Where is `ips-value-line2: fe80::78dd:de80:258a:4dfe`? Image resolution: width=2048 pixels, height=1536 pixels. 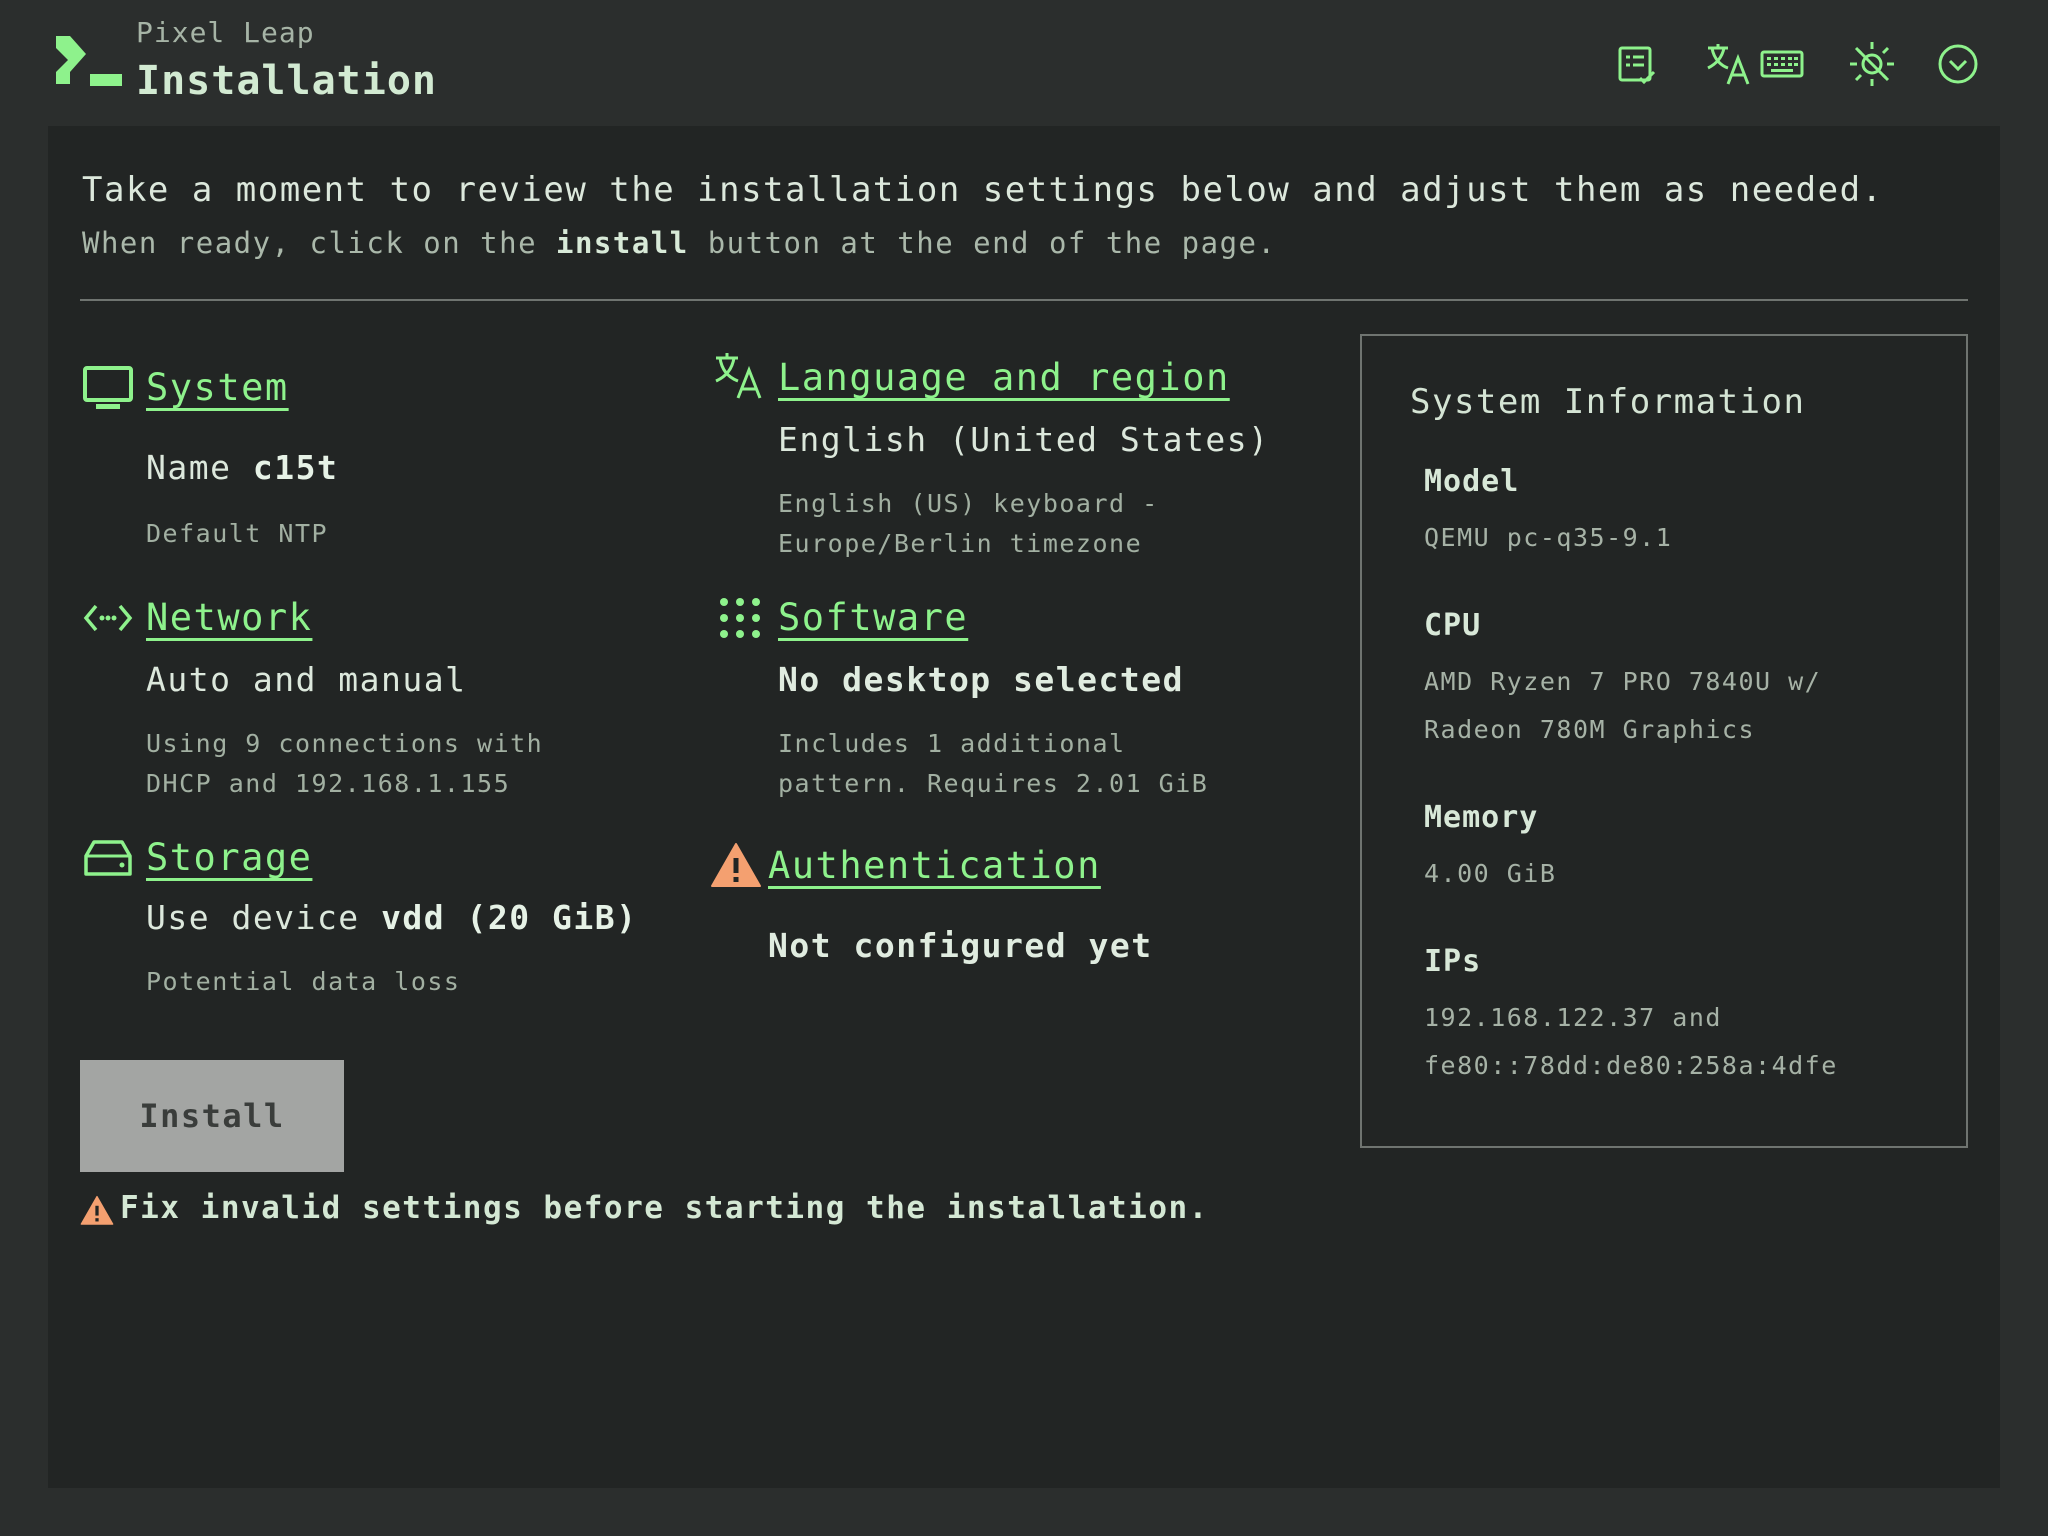
ips-value-line2: fe80::78dd:de80:258a:4dfe is located at coordinates (1631, 1065).